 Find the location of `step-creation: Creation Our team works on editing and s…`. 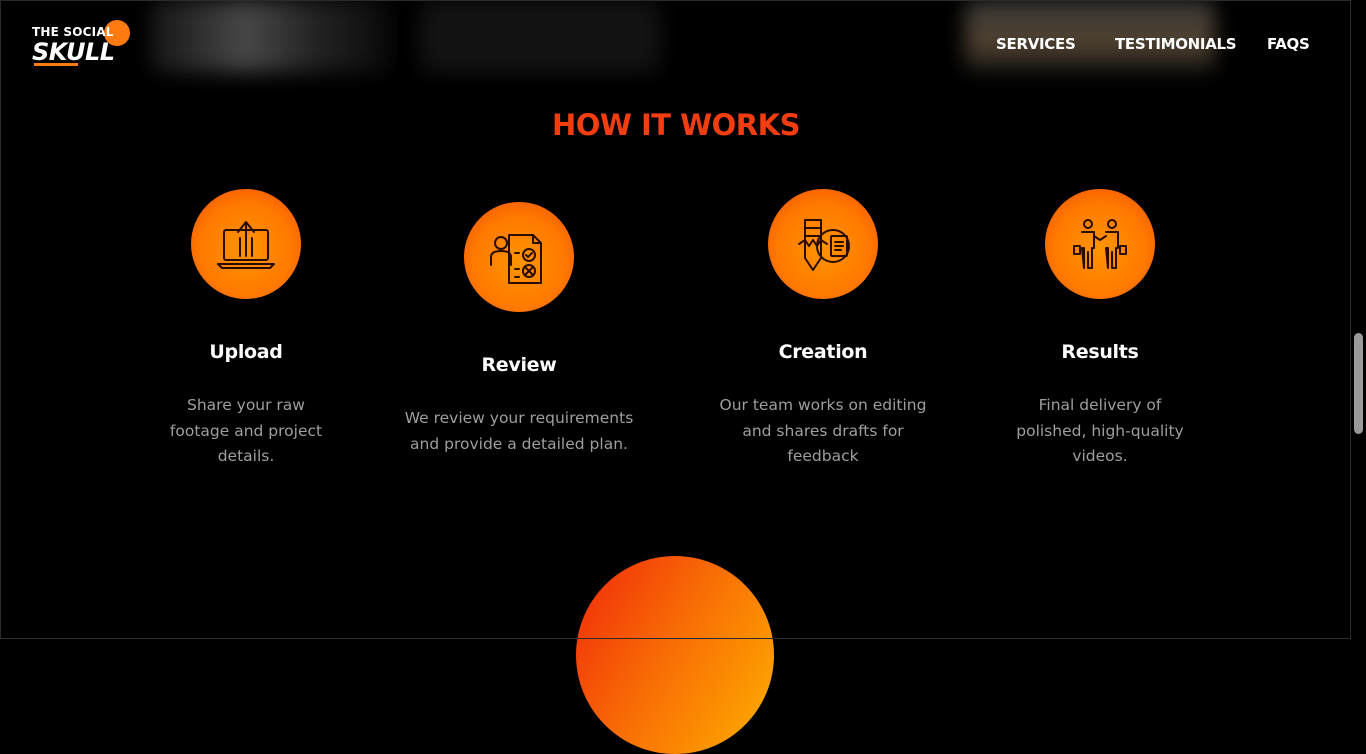

step-creation: Creation Our team works on editing and s… is located at coordinates (823, 329).